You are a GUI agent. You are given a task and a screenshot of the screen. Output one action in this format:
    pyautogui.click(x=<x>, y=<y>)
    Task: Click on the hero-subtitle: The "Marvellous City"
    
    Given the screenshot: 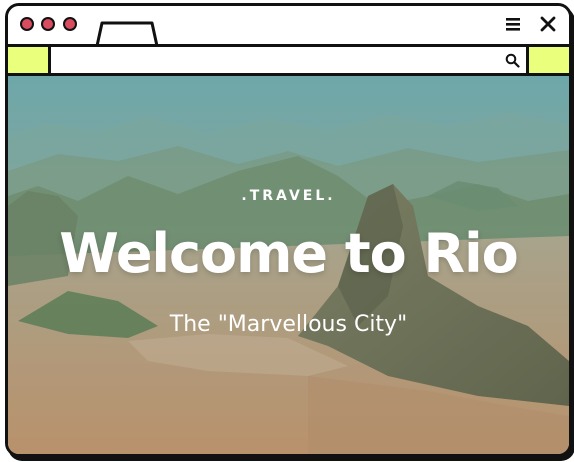 What is the action you would take?
    pyautogui.click(x=288, y=324)
    